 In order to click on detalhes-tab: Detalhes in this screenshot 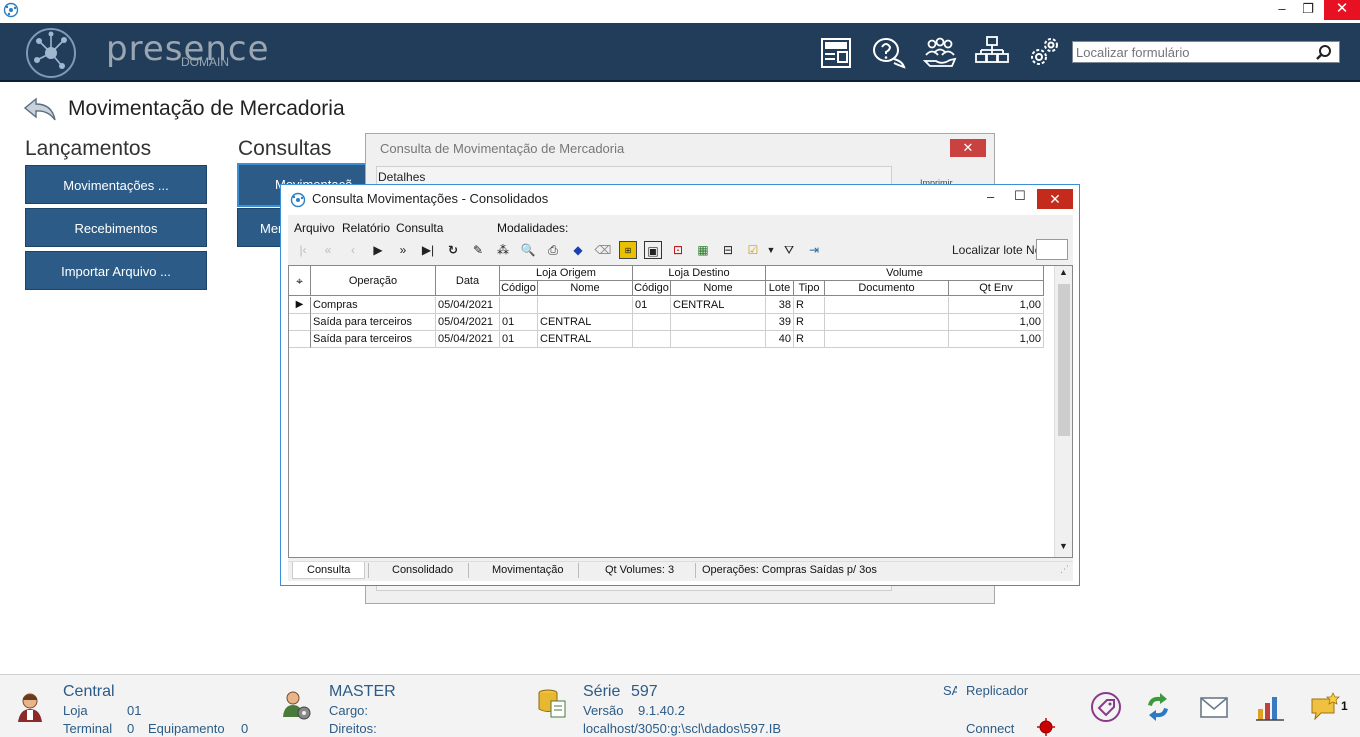, I will do `click(401, 177)`.